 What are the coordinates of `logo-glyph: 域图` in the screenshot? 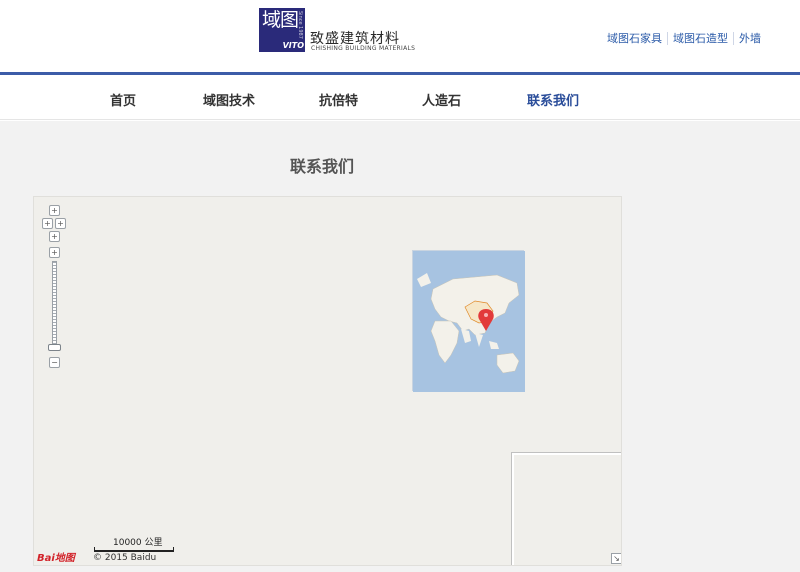 It's located at (280, 20).